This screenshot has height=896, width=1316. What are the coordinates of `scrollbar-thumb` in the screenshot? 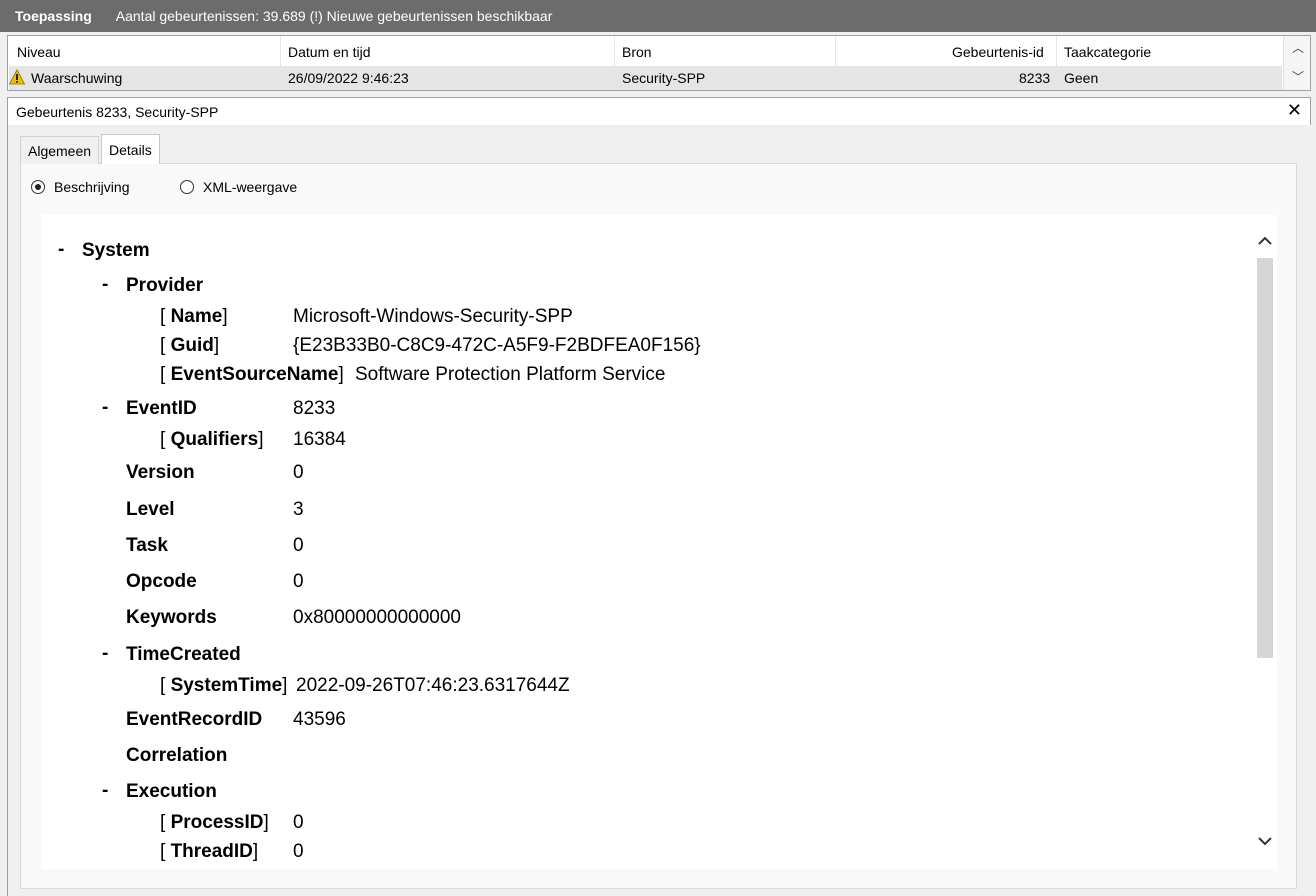 It's located at (1265, 458).